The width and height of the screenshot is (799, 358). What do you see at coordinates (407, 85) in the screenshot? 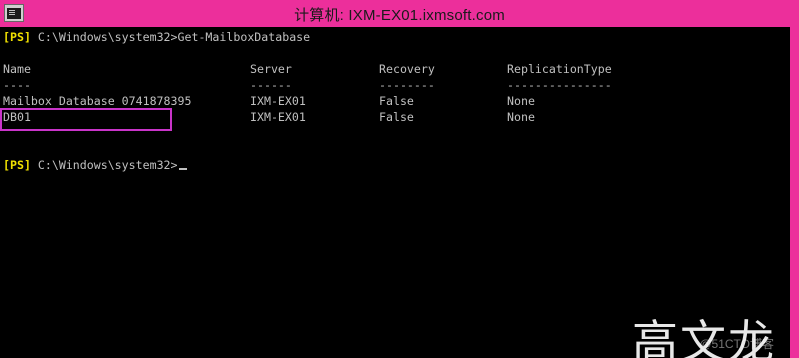
I see `underline-recovery: --------` at bounding box center [407, 85].